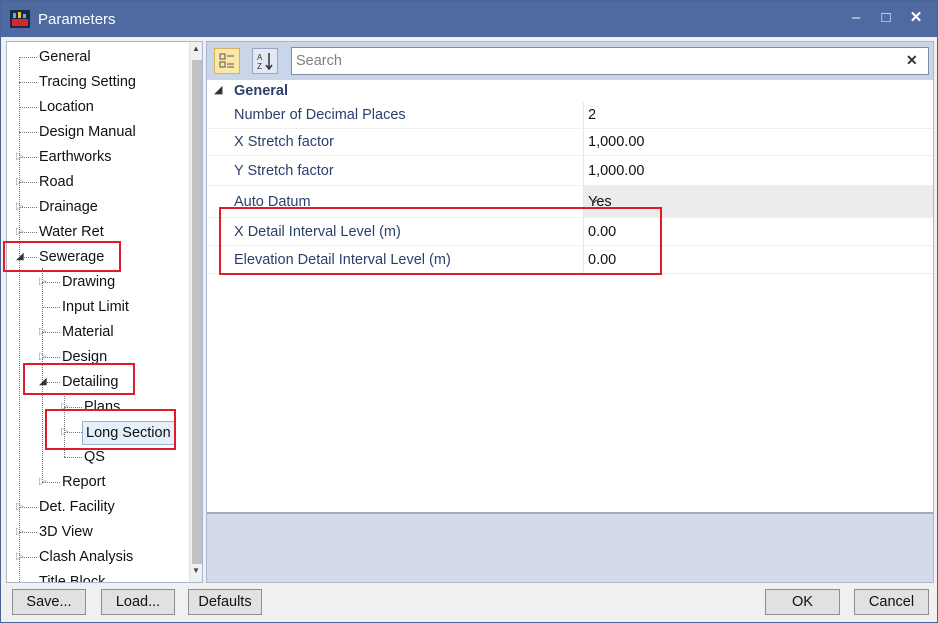 Image resolution: width=938 pixels, height=623 pixels. I want to click on defaults-button: Defaults, so click(225, 602).